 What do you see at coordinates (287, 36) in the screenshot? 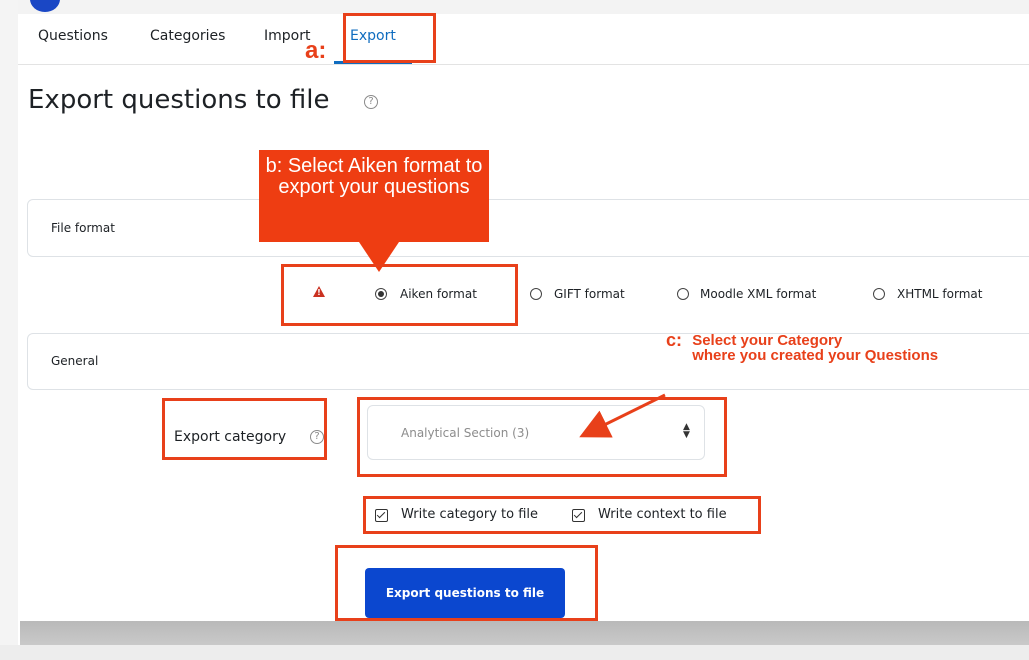
I see `tab-import: Import` at bounding box center [287, 36].